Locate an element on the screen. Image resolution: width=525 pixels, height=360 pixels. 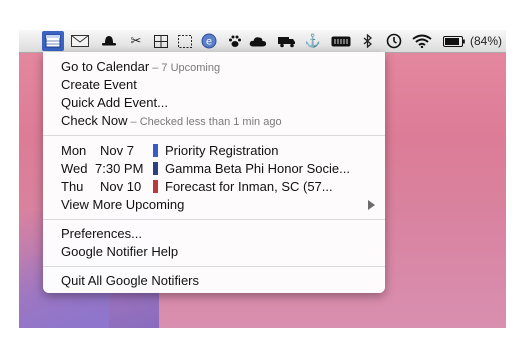
e-circle-icon: e is located at coordinates (209, 41).